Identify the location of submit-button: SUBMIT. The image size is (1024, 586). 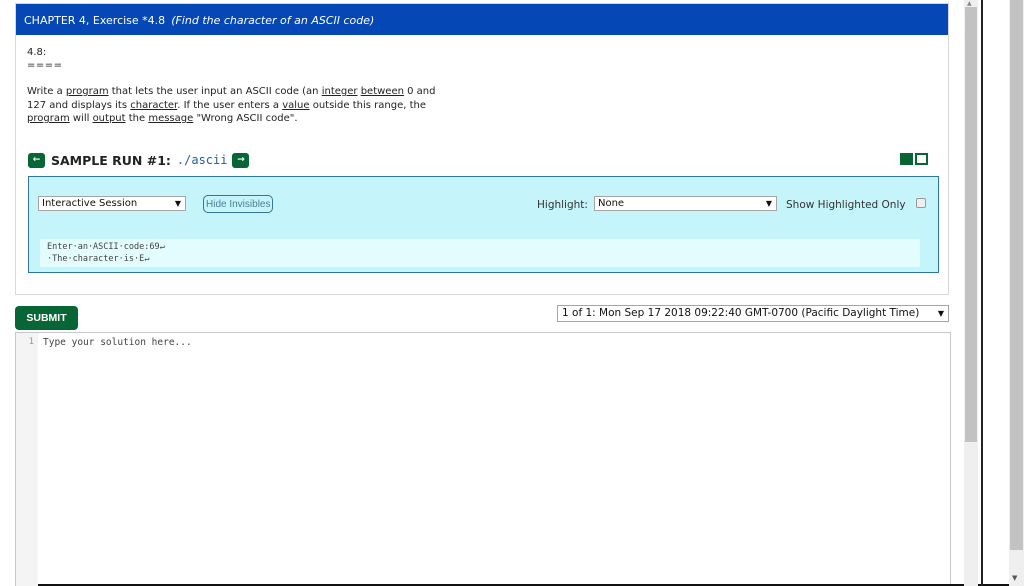
(46, 318).